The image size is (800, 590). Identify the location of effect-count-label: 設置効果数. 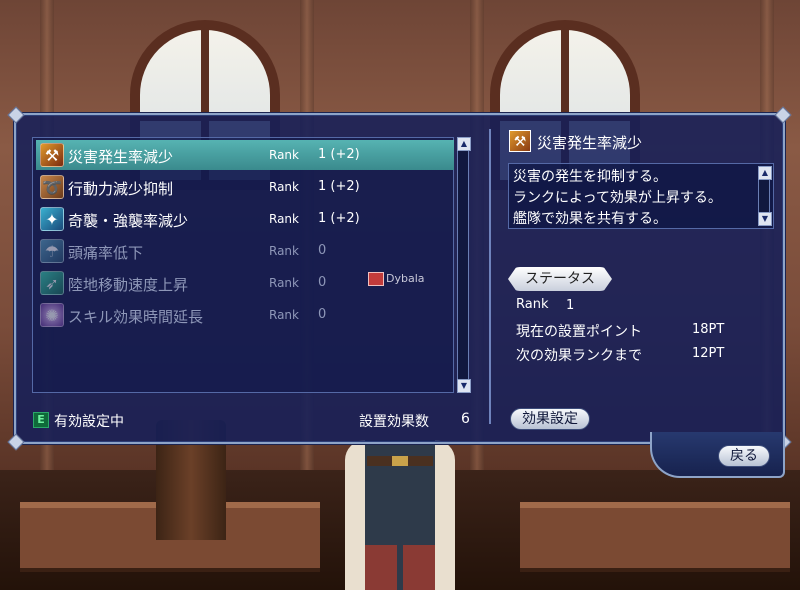
(394, 422).